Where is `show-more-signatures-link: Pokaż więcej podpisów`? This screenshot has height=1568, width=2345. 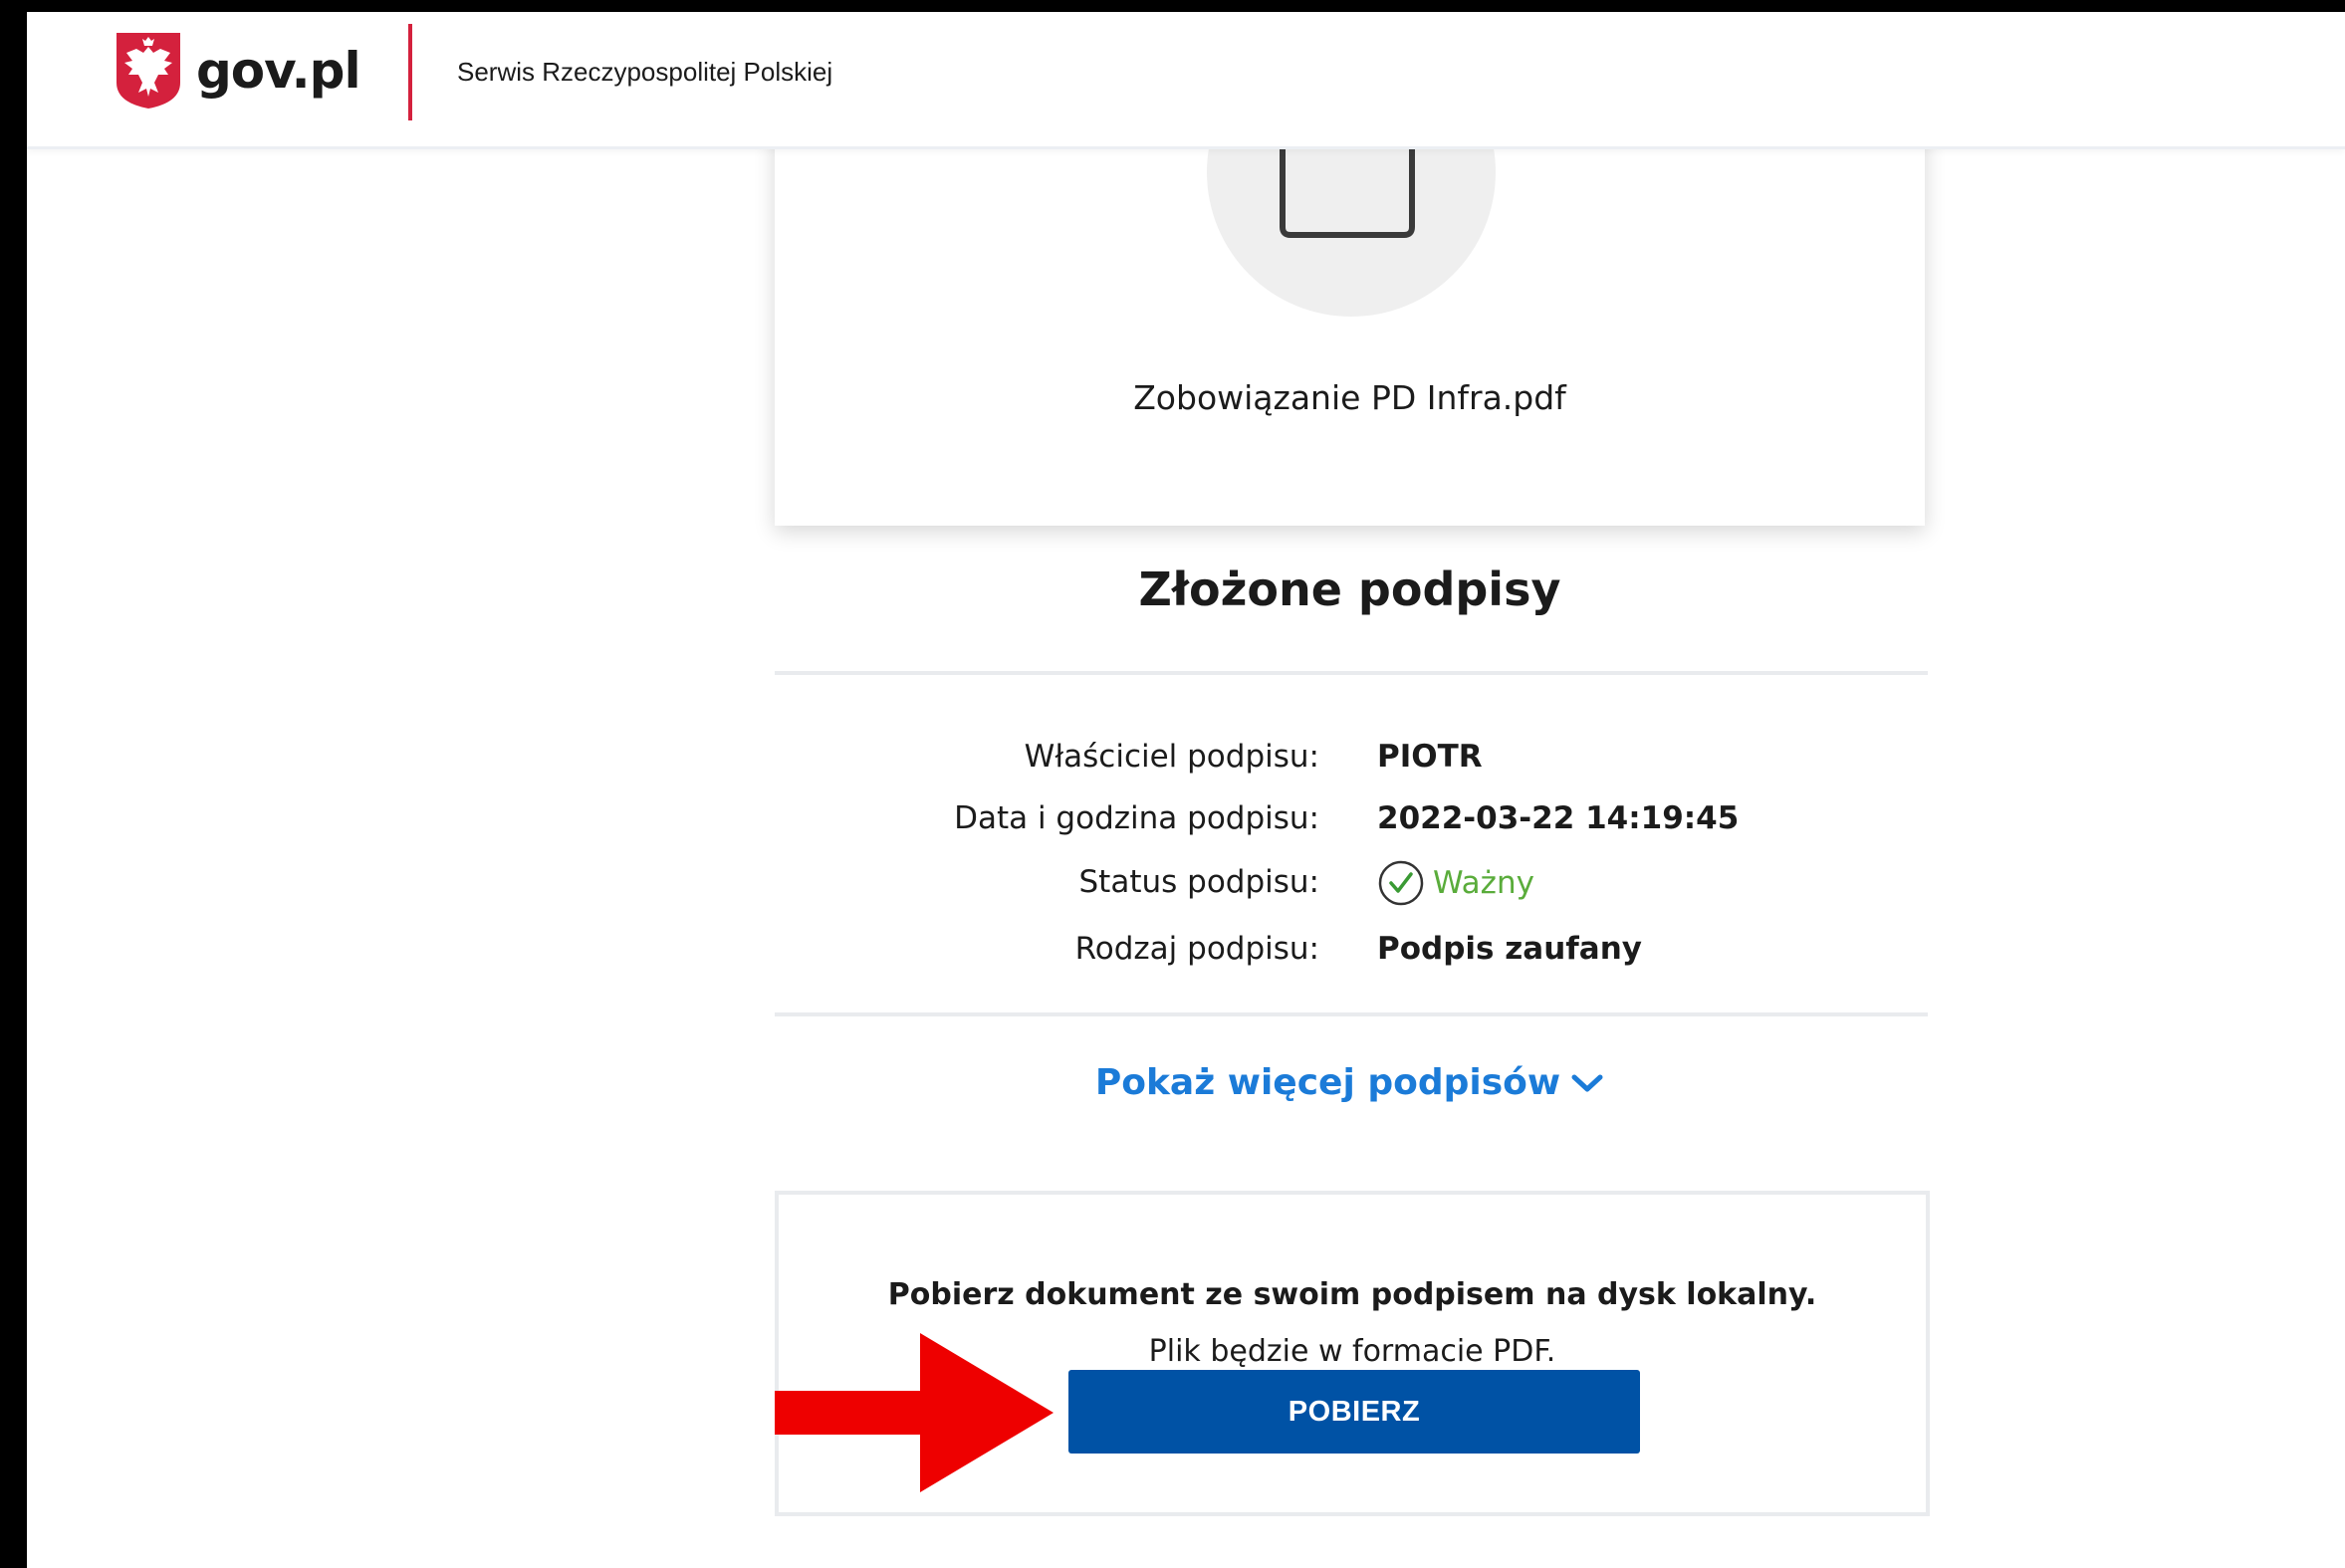
show-more-signatures-link: Pokaż więcej podpisów is located at coordinates (1350, 1083).